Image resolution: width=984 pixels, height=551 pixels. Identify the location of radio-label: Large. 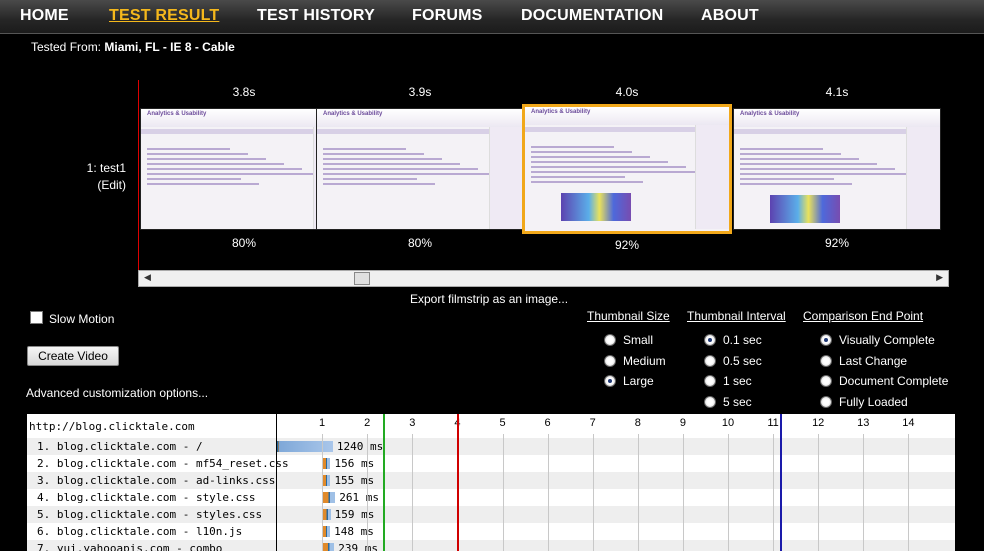
(638, 381).